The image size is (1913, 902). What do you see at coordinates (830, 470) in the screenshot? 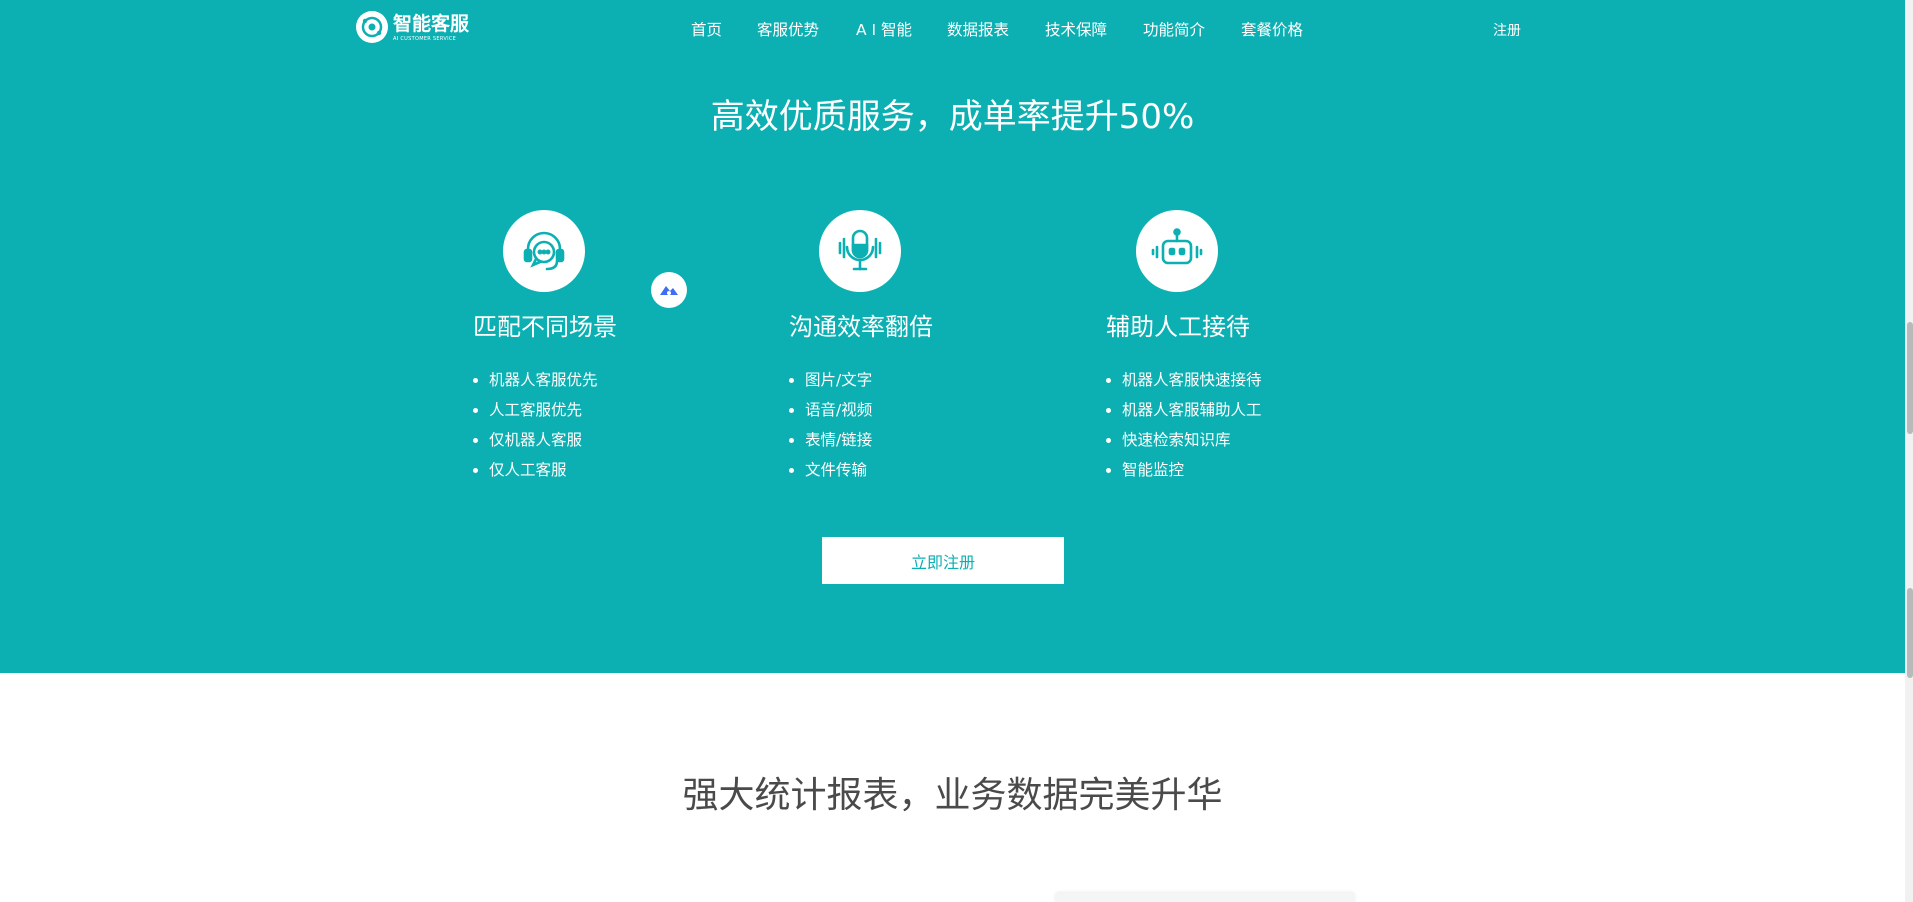
I see `list-item: 文件传输` at bounding box center [830, 470].